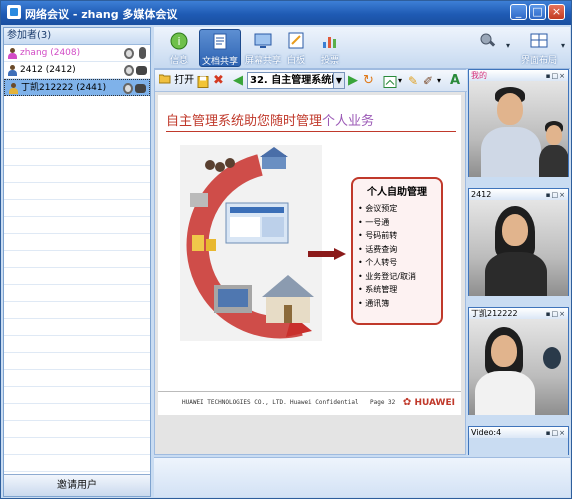  What do you see at coordinates (397, 277) in the screenshot?
I see `panel-item: 业务登记/取消` at bounding box center [397, 277].